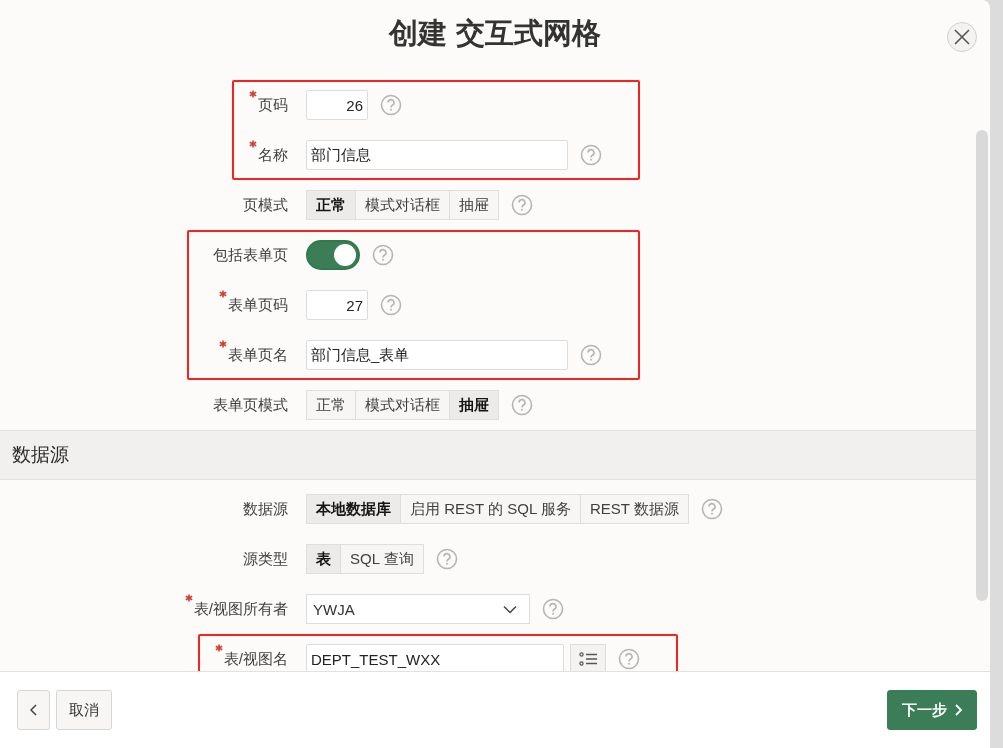  What do you see at coordinates (265, 559) in the screenshot?
I see `field-label: 源类型` at bounding box center [265, 559].